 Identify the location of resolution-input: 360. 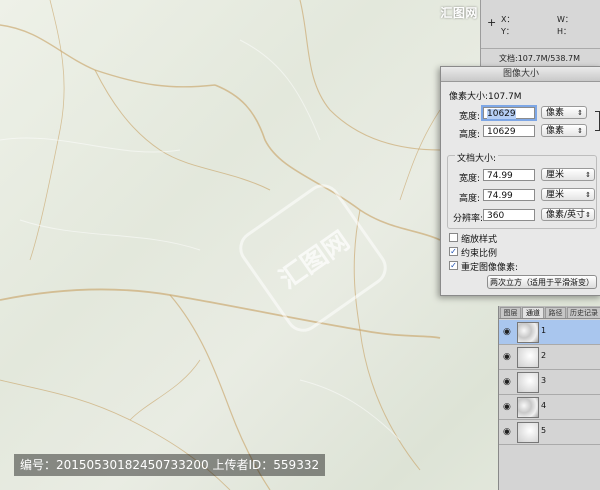
(509, 215).